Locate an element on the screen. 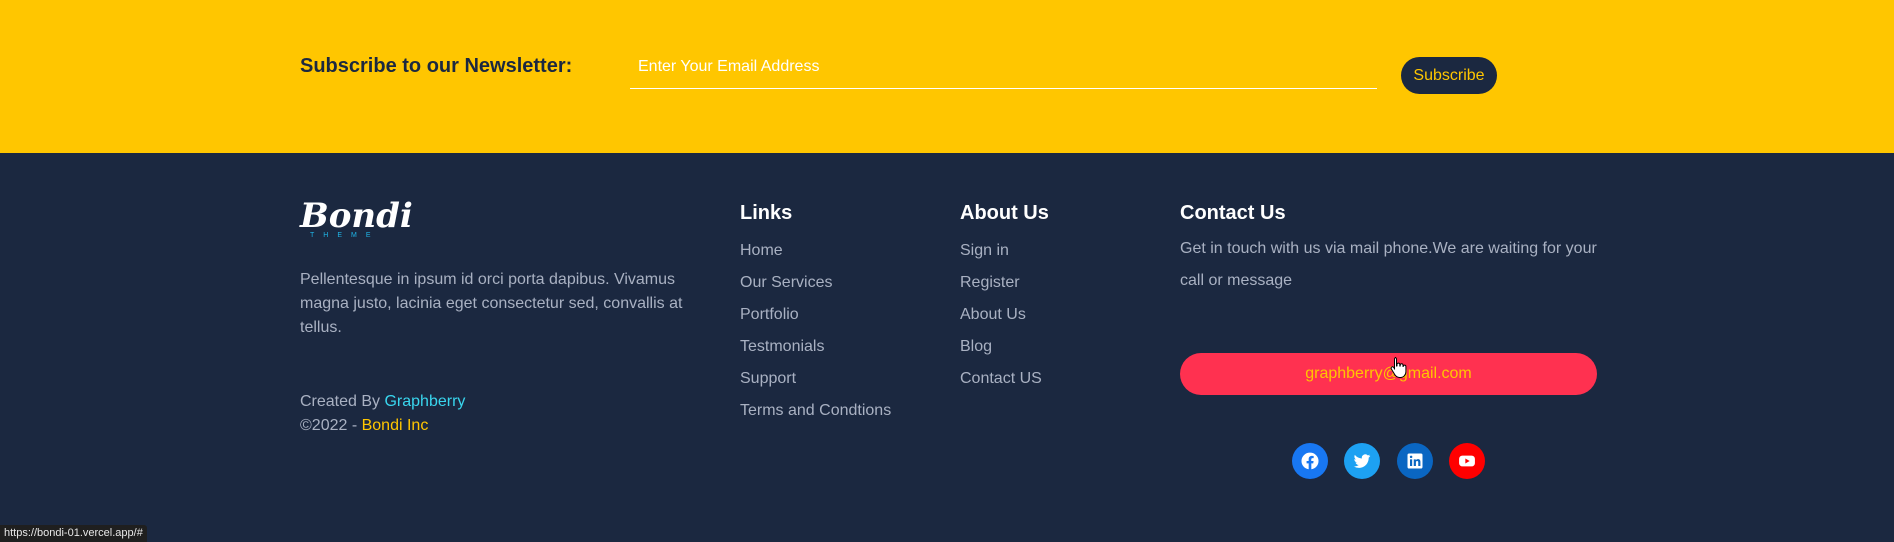 The image size is (1894, 542). footer-link-contact-us: Contact US is located at coordinates (1004, 379).